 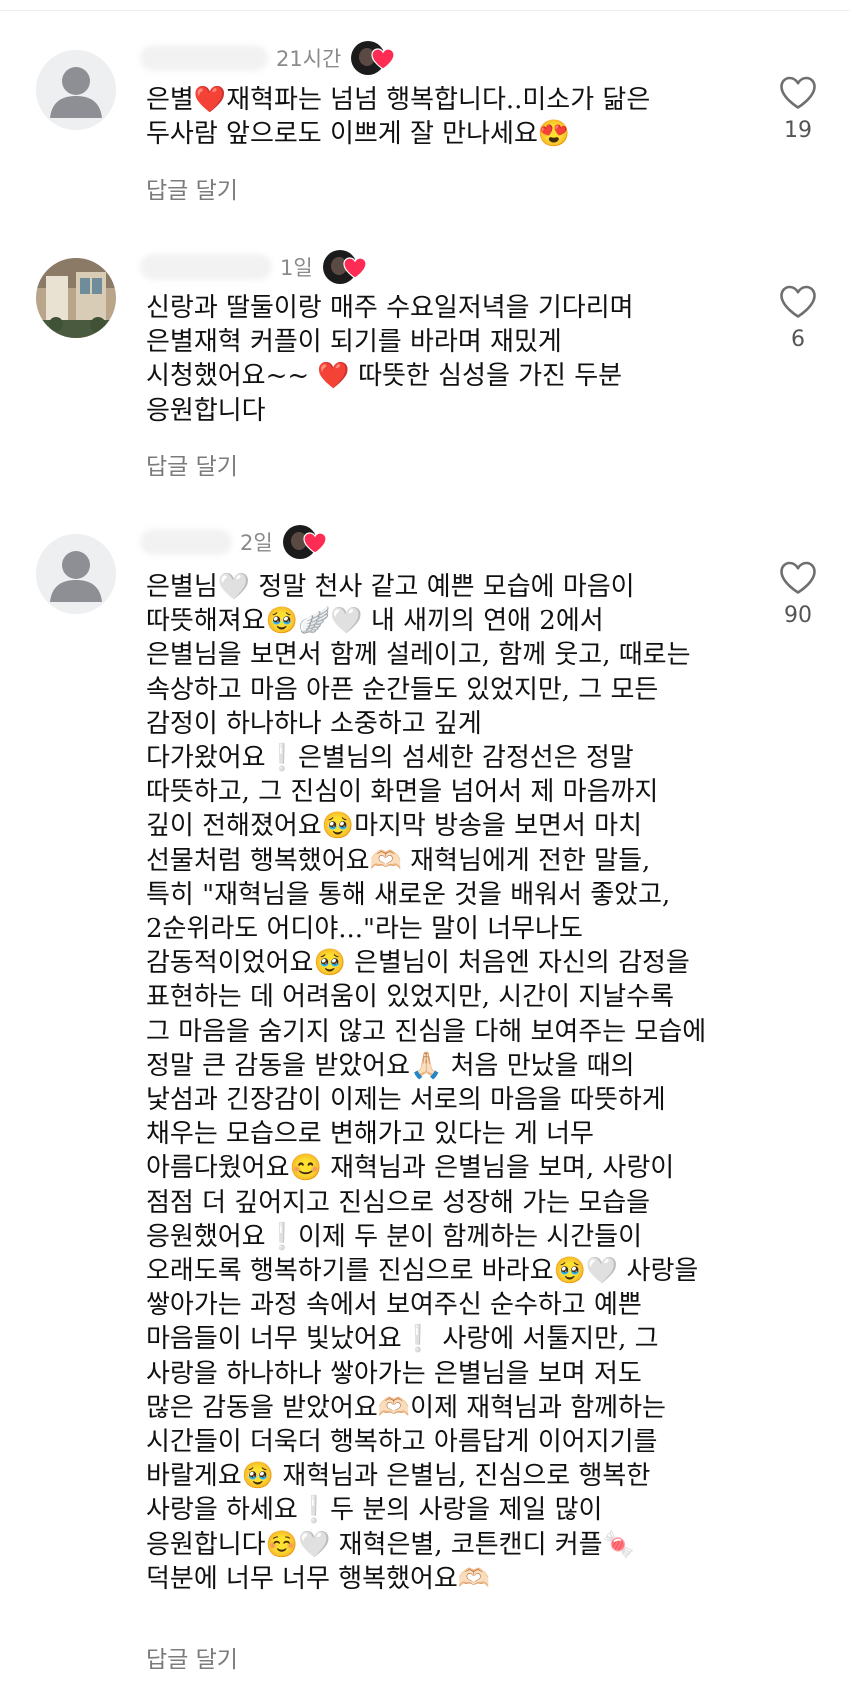 What do you see at coordinates (798, 130) in the screenshot?
I see `like-count: 19` at bounding box center [798, 130].